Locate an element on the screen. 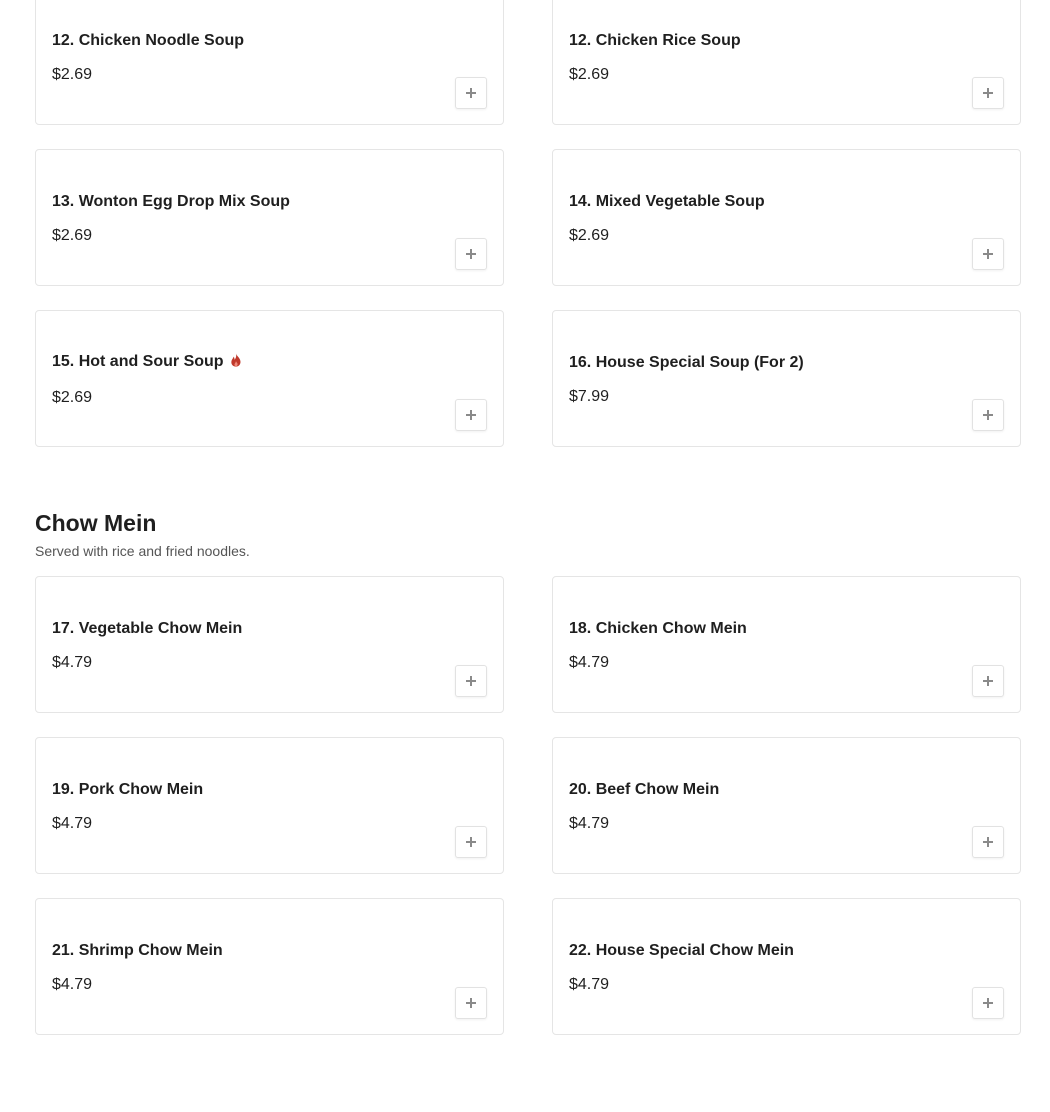 The width and height of the screenshot is (1050, 1112). menu-item-card: 16. House Special Soup (For 2) $7.99 is located at coordinates (786, 378).